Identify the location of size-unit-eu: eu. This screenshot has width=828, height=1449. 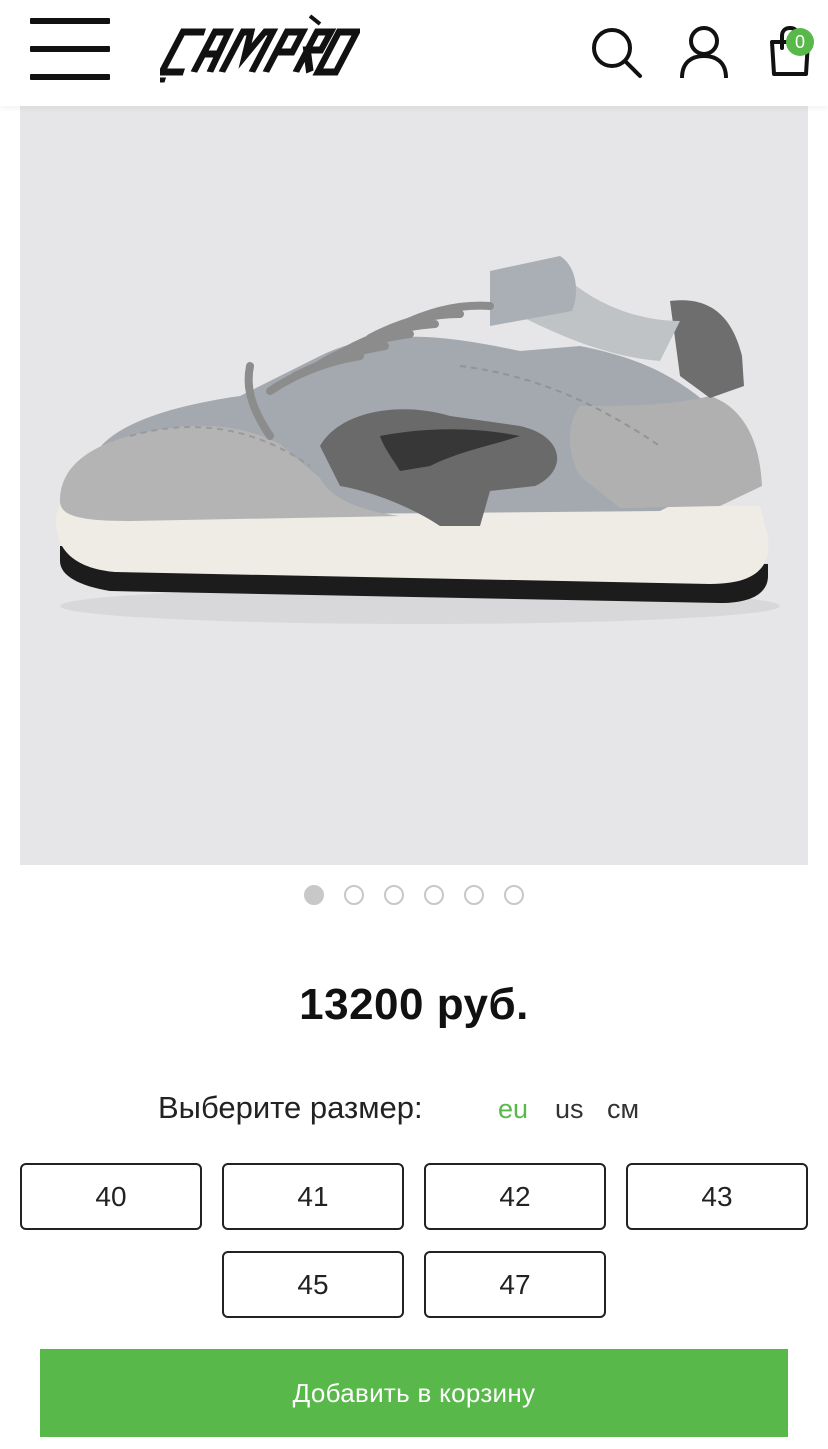
(513, 1109).